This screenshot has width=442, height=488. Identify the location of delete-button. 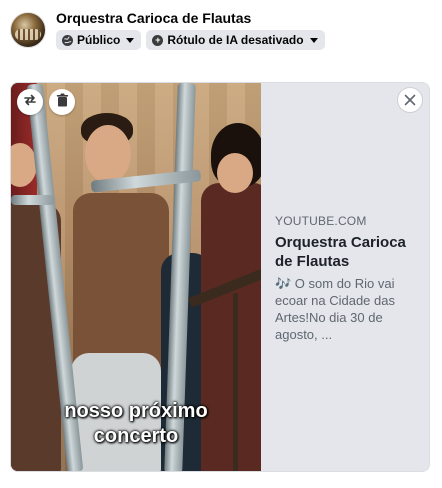
(62, 102).